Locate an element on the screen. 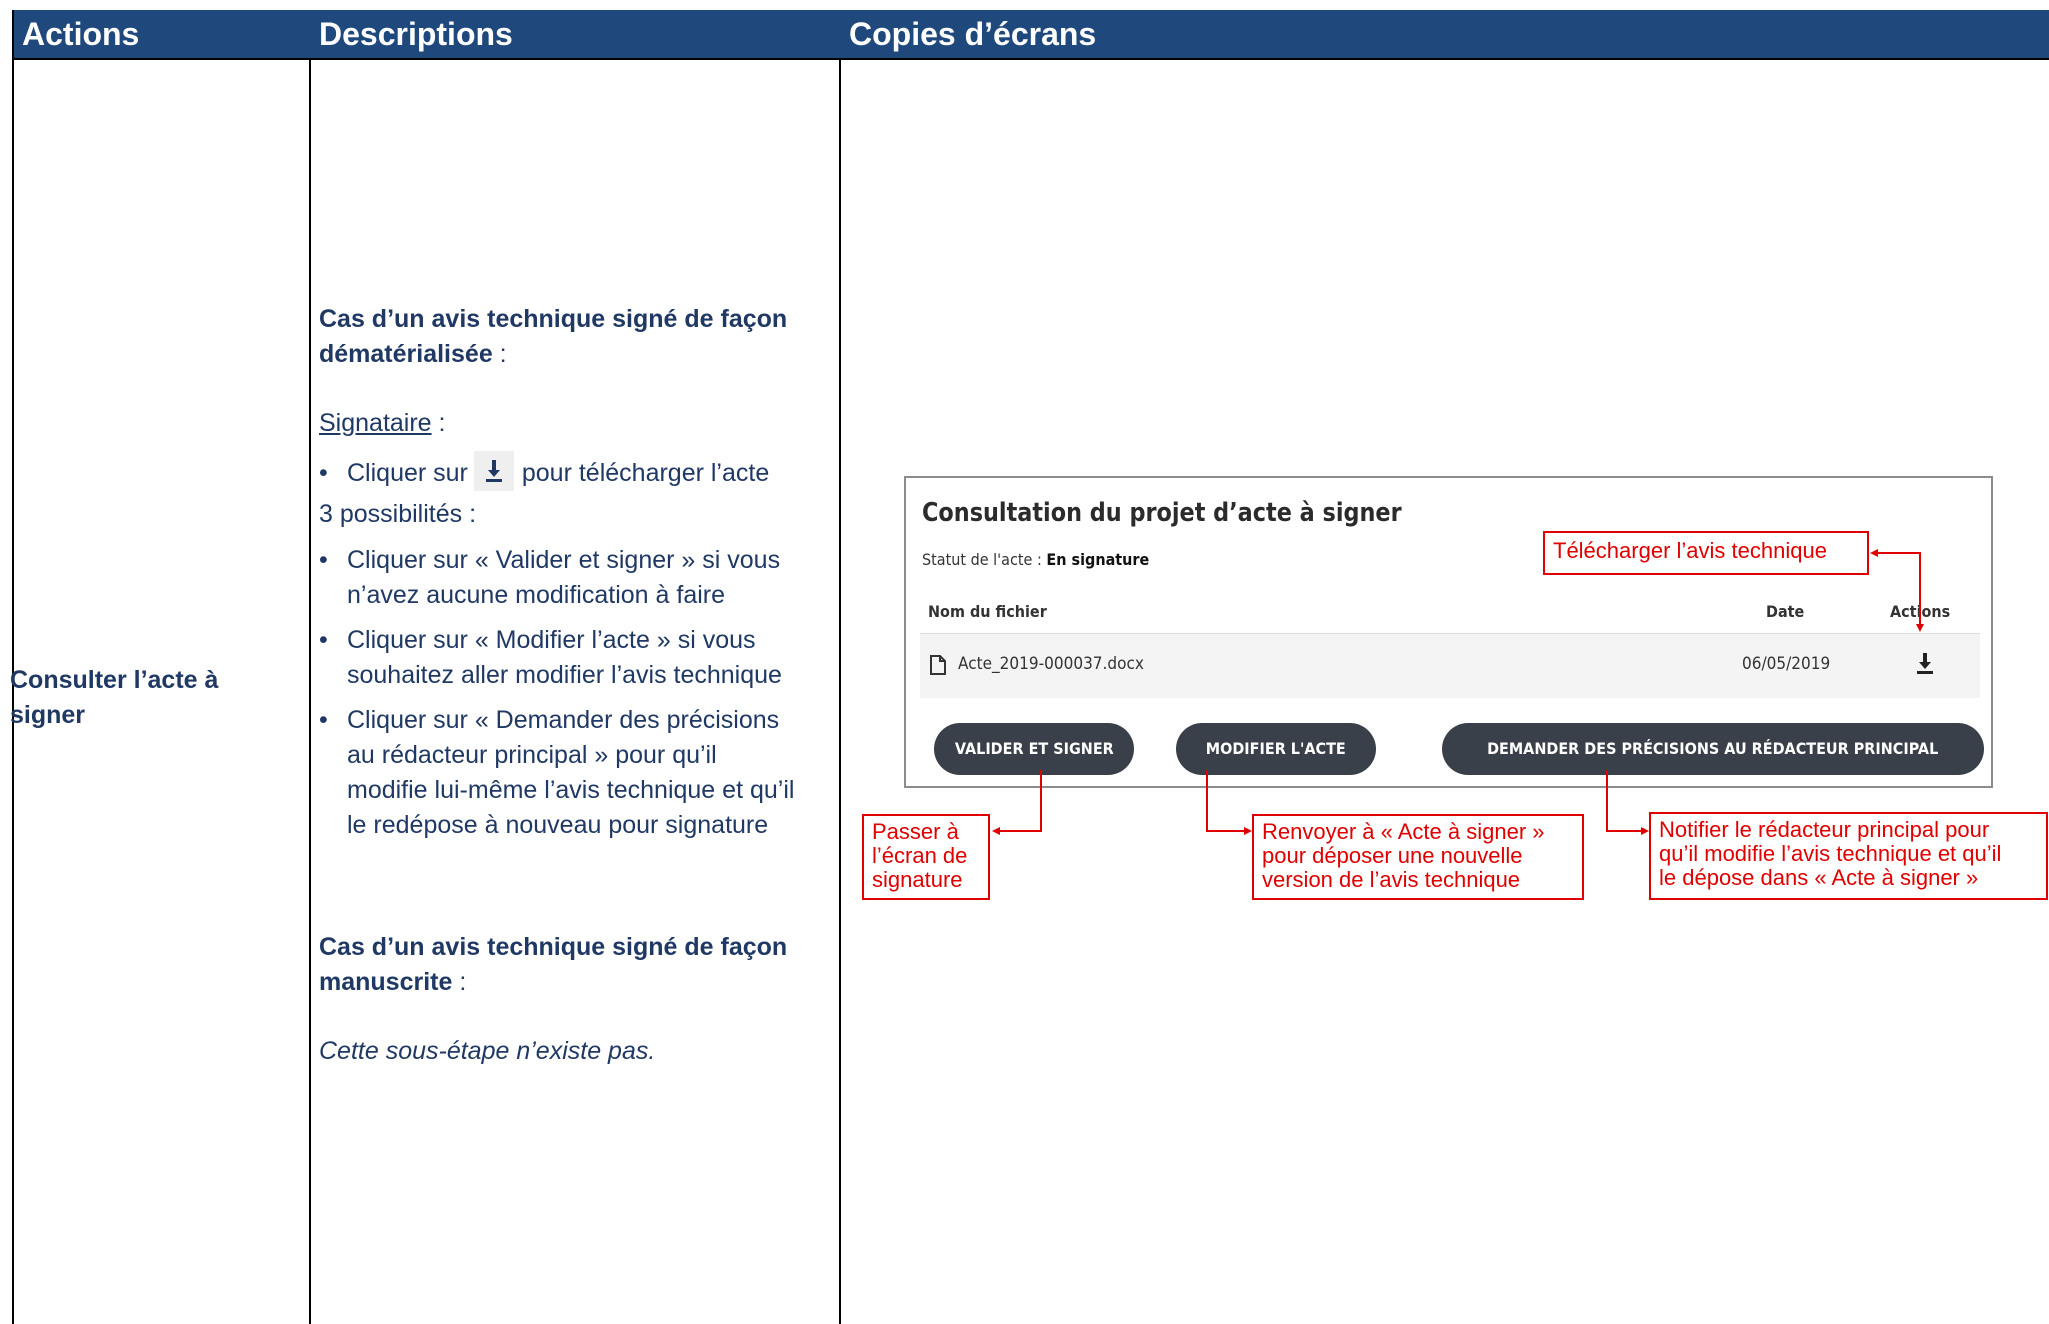 This screenshot has width=2049, height=1324. callout-text-line: Renvoyer à « Acte à signer » is located at coordinates (1403, 831).